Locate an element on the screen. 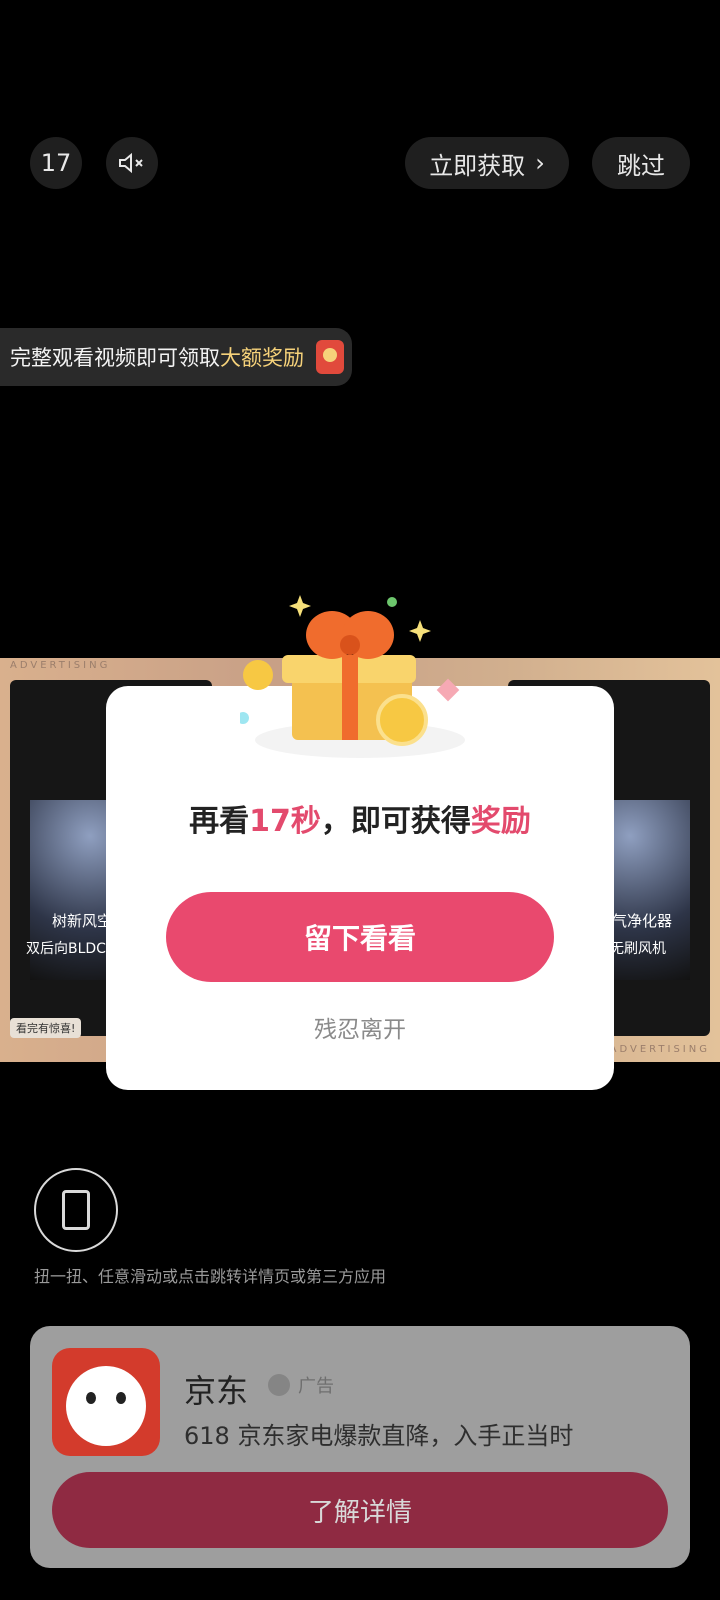  stay-button: 留下看看 is located at coordinates (360, 937).